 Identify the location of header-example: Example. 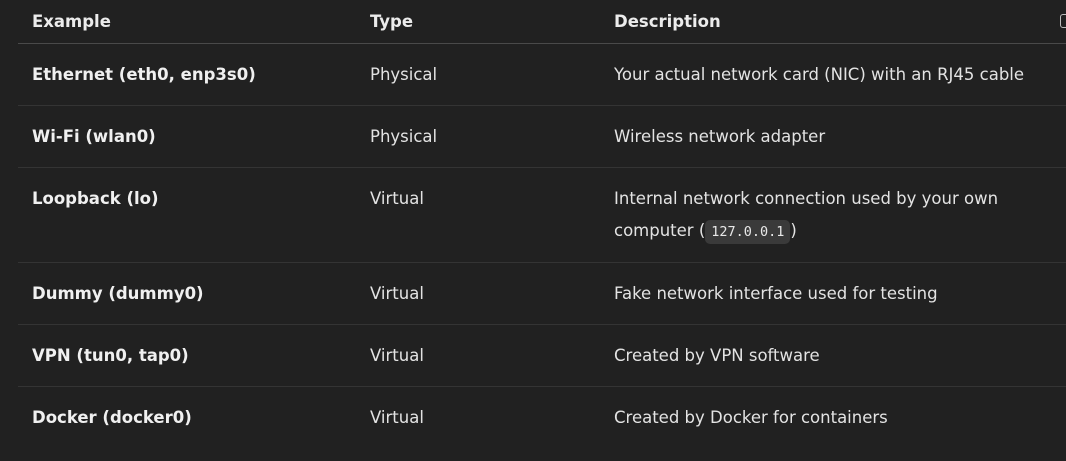
(187, 22).